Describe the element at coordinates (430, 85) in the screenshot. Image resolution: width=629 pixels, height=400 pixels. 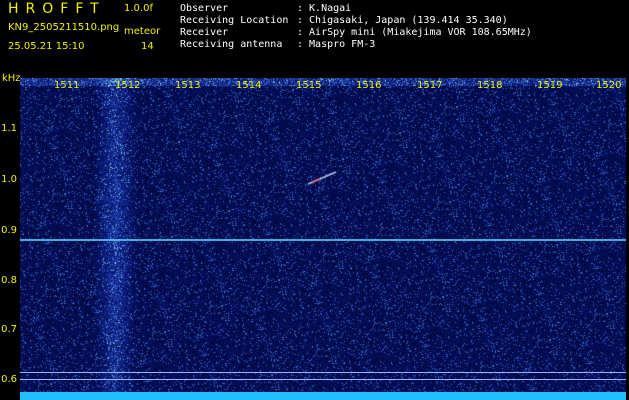
I see `time-tick-label: 1517` at that location.